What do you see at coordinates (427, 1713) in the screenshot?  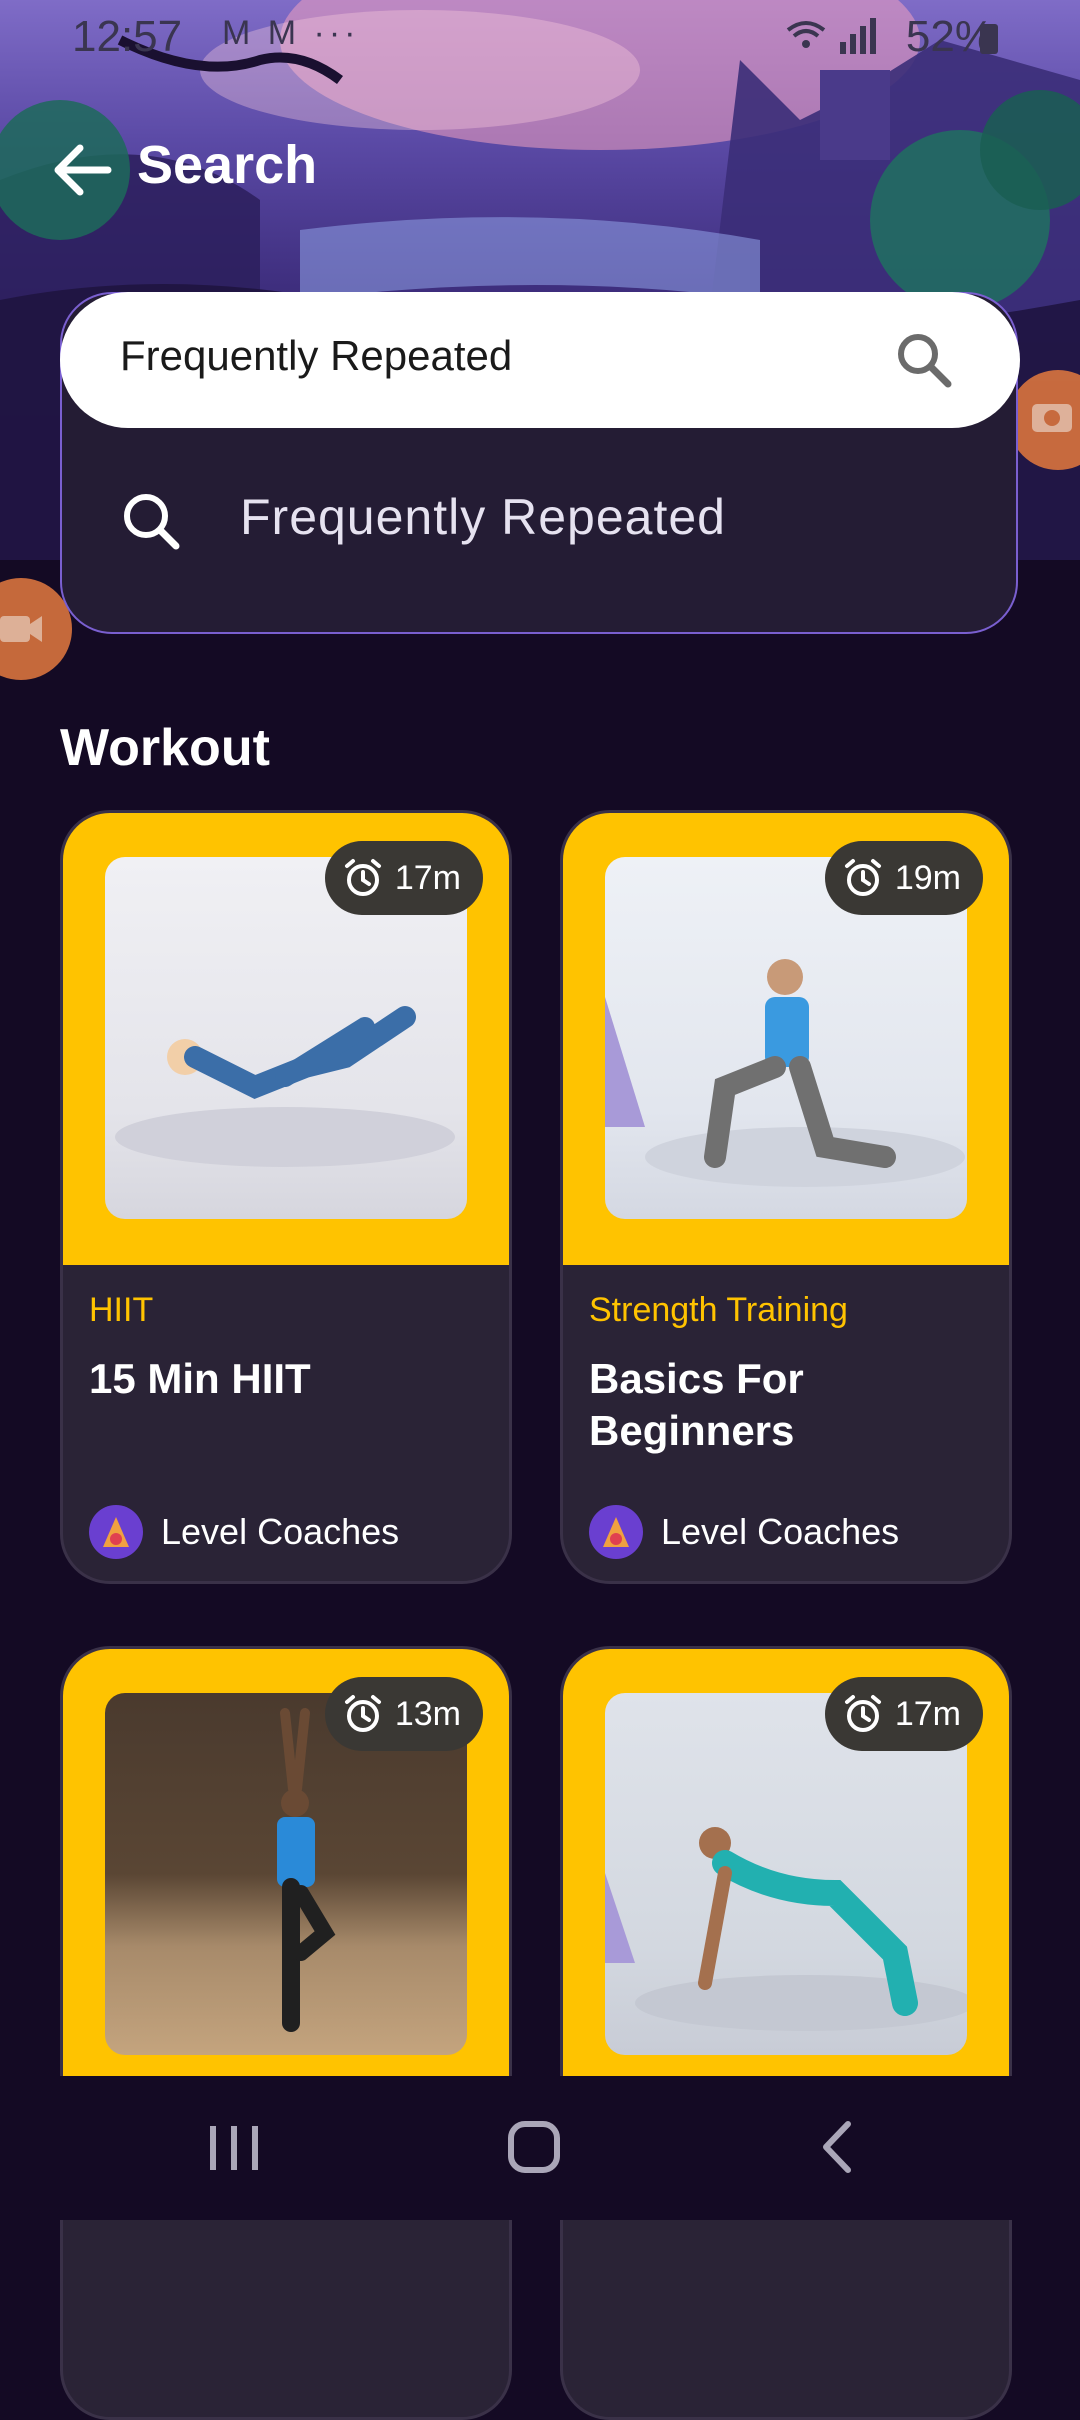 I see `duration-text: 13m` at bounding box center [427, 1713].